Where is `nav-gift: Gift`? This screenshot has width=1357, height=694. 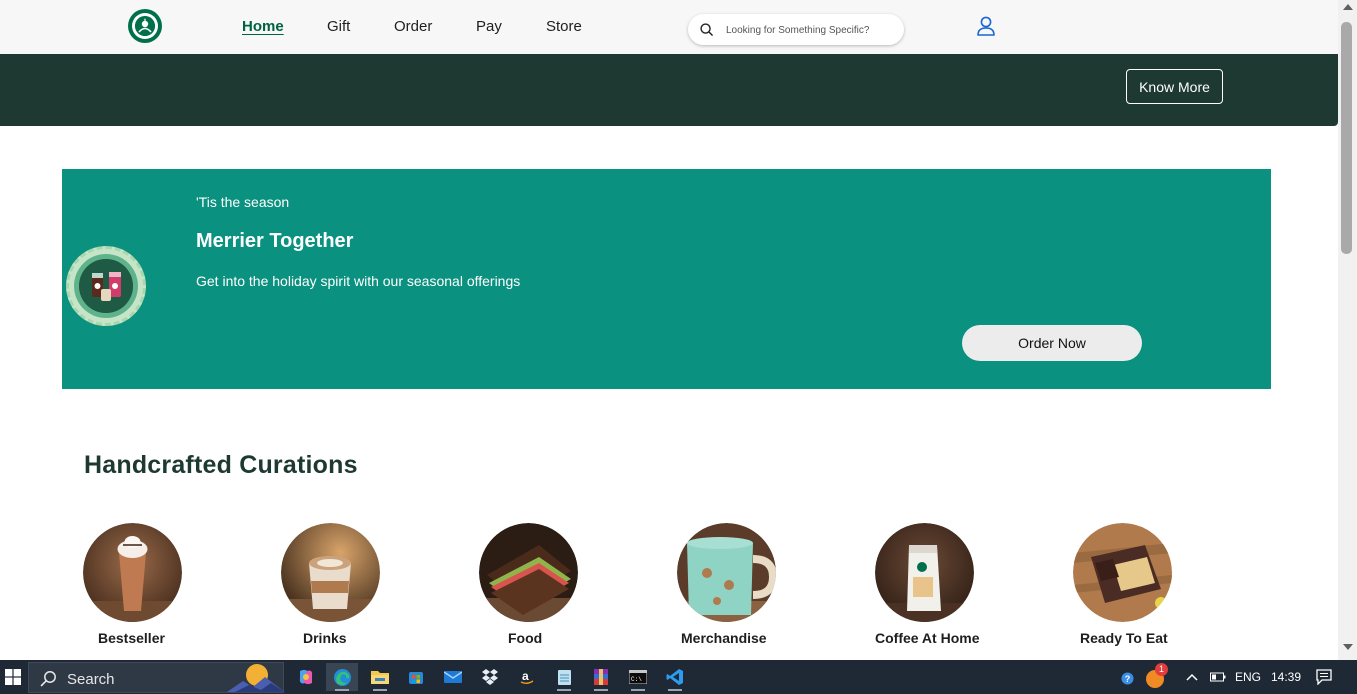
nav-gift: Gift is located at coordinates (338, 26).